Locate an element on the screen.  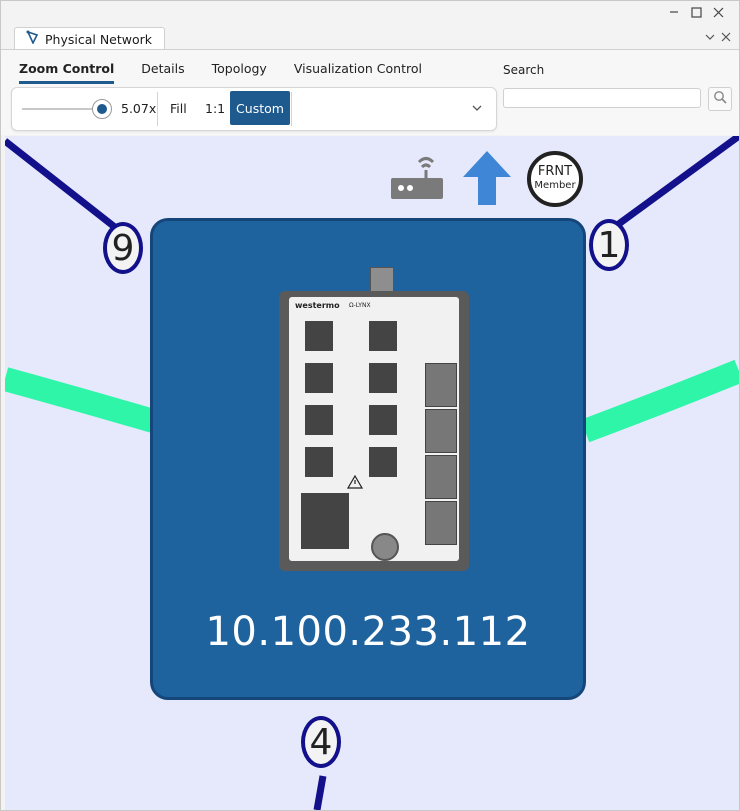
zoom-control-group: 5.07x Fill 1:1 Custom is located at coordinates (254, 109).